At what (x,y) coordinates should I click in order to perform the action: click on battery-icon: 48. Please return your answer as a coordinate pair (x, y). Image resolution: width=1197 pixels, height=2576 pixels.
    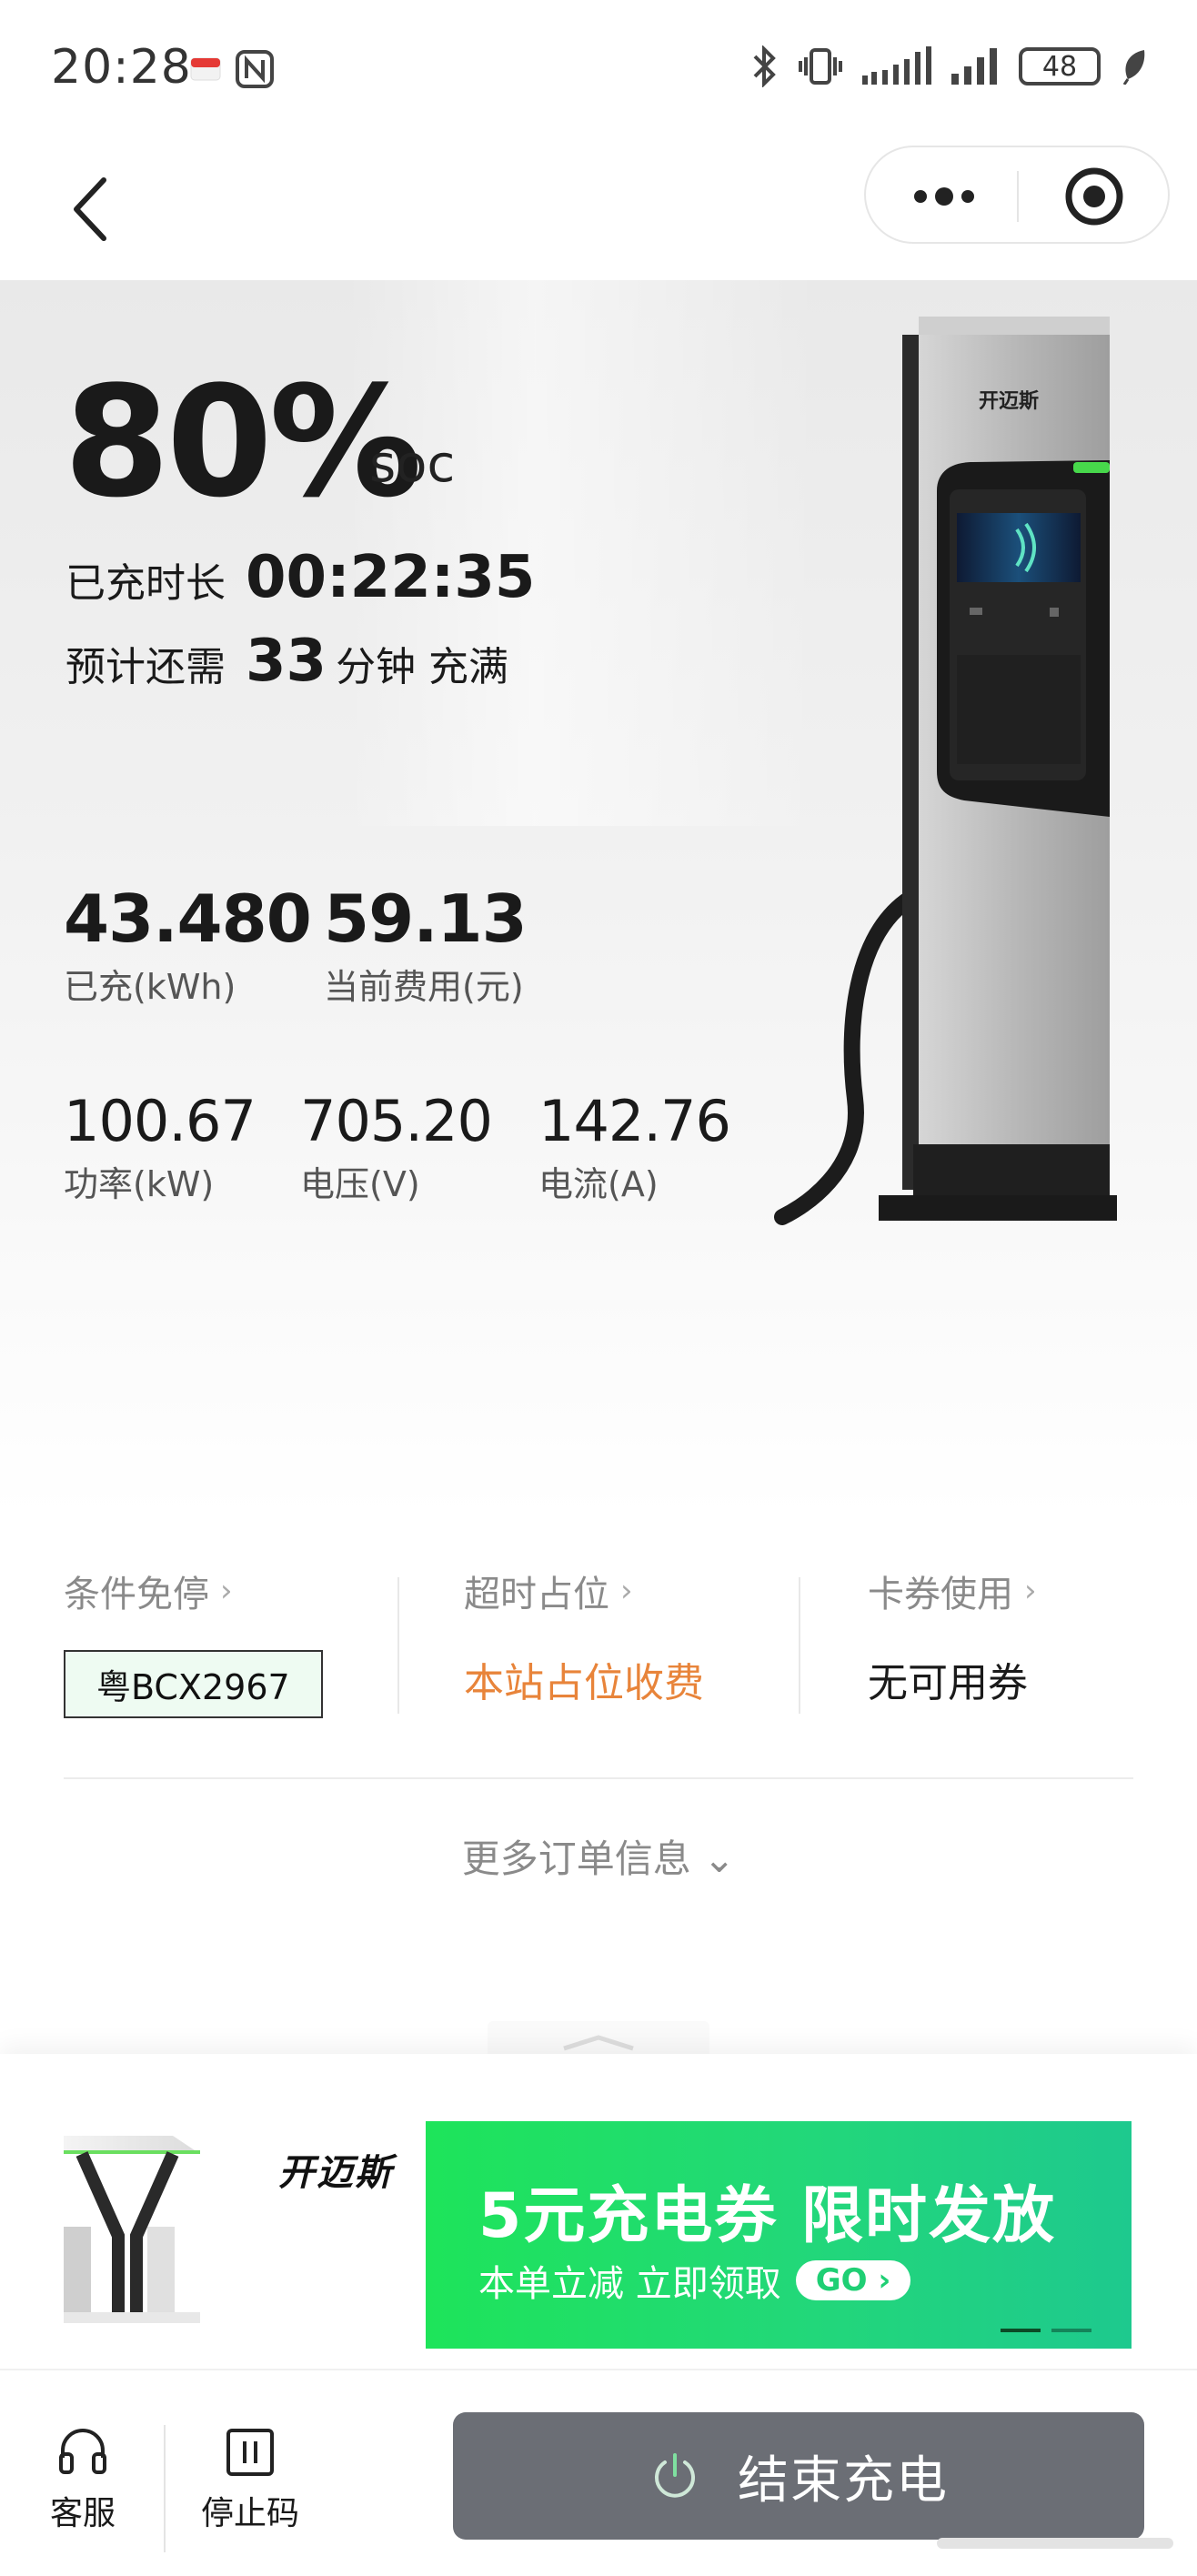
    Looking at the image, I should click on (1060, 66).